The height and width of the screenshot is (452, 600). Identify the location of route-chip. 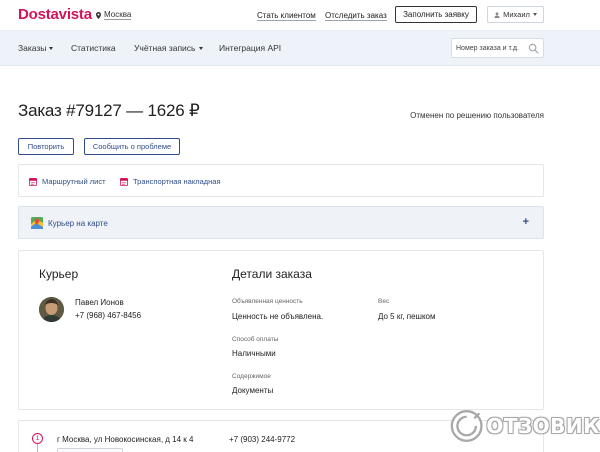
(90, 450).